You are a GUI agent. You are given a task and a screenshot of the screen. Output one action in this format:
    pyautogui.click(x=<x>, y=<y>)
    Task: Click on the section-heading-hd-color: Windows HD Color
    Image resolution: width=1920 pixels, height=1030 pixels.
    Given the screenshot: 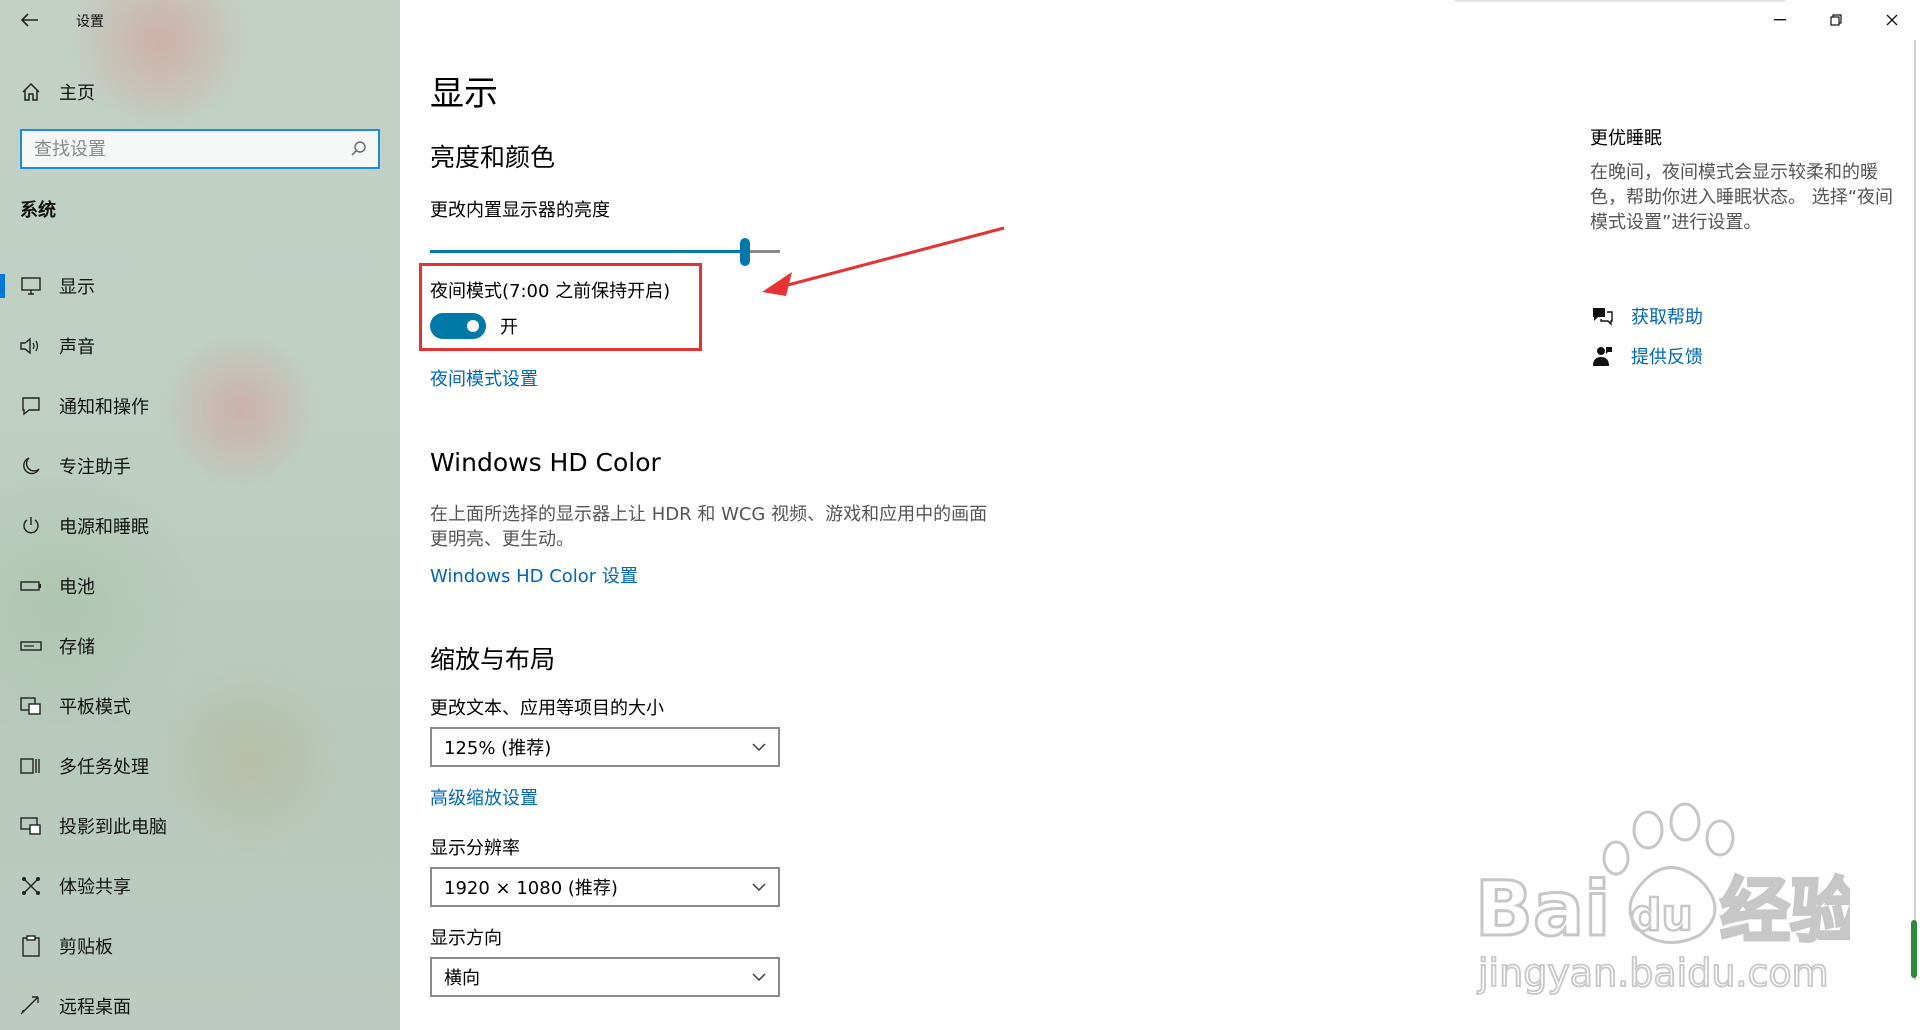 What is the action you would take?
    pyautogui.click(x=545, y=462)
    